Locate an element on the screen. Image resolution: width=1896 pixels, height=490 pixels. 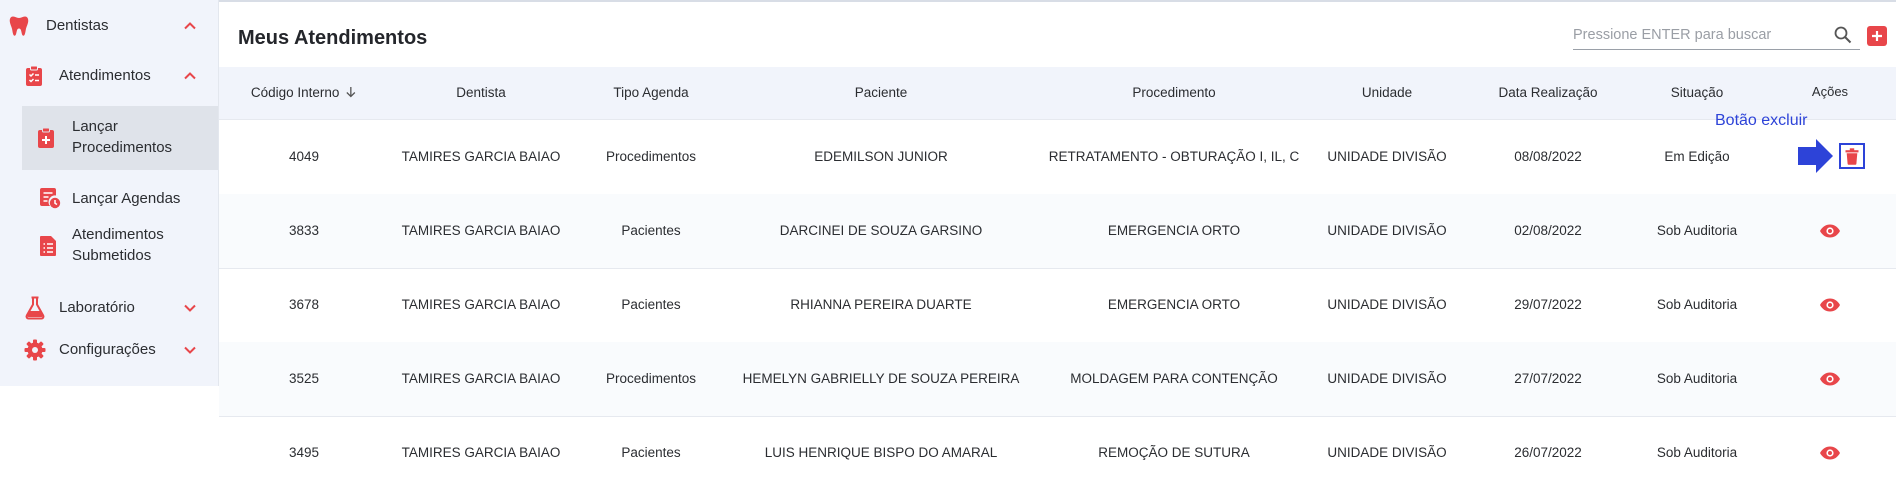
sidebar-item-atendimentos-submetidos: Atendimentos Submetidos is located at coordinates (109, 246).